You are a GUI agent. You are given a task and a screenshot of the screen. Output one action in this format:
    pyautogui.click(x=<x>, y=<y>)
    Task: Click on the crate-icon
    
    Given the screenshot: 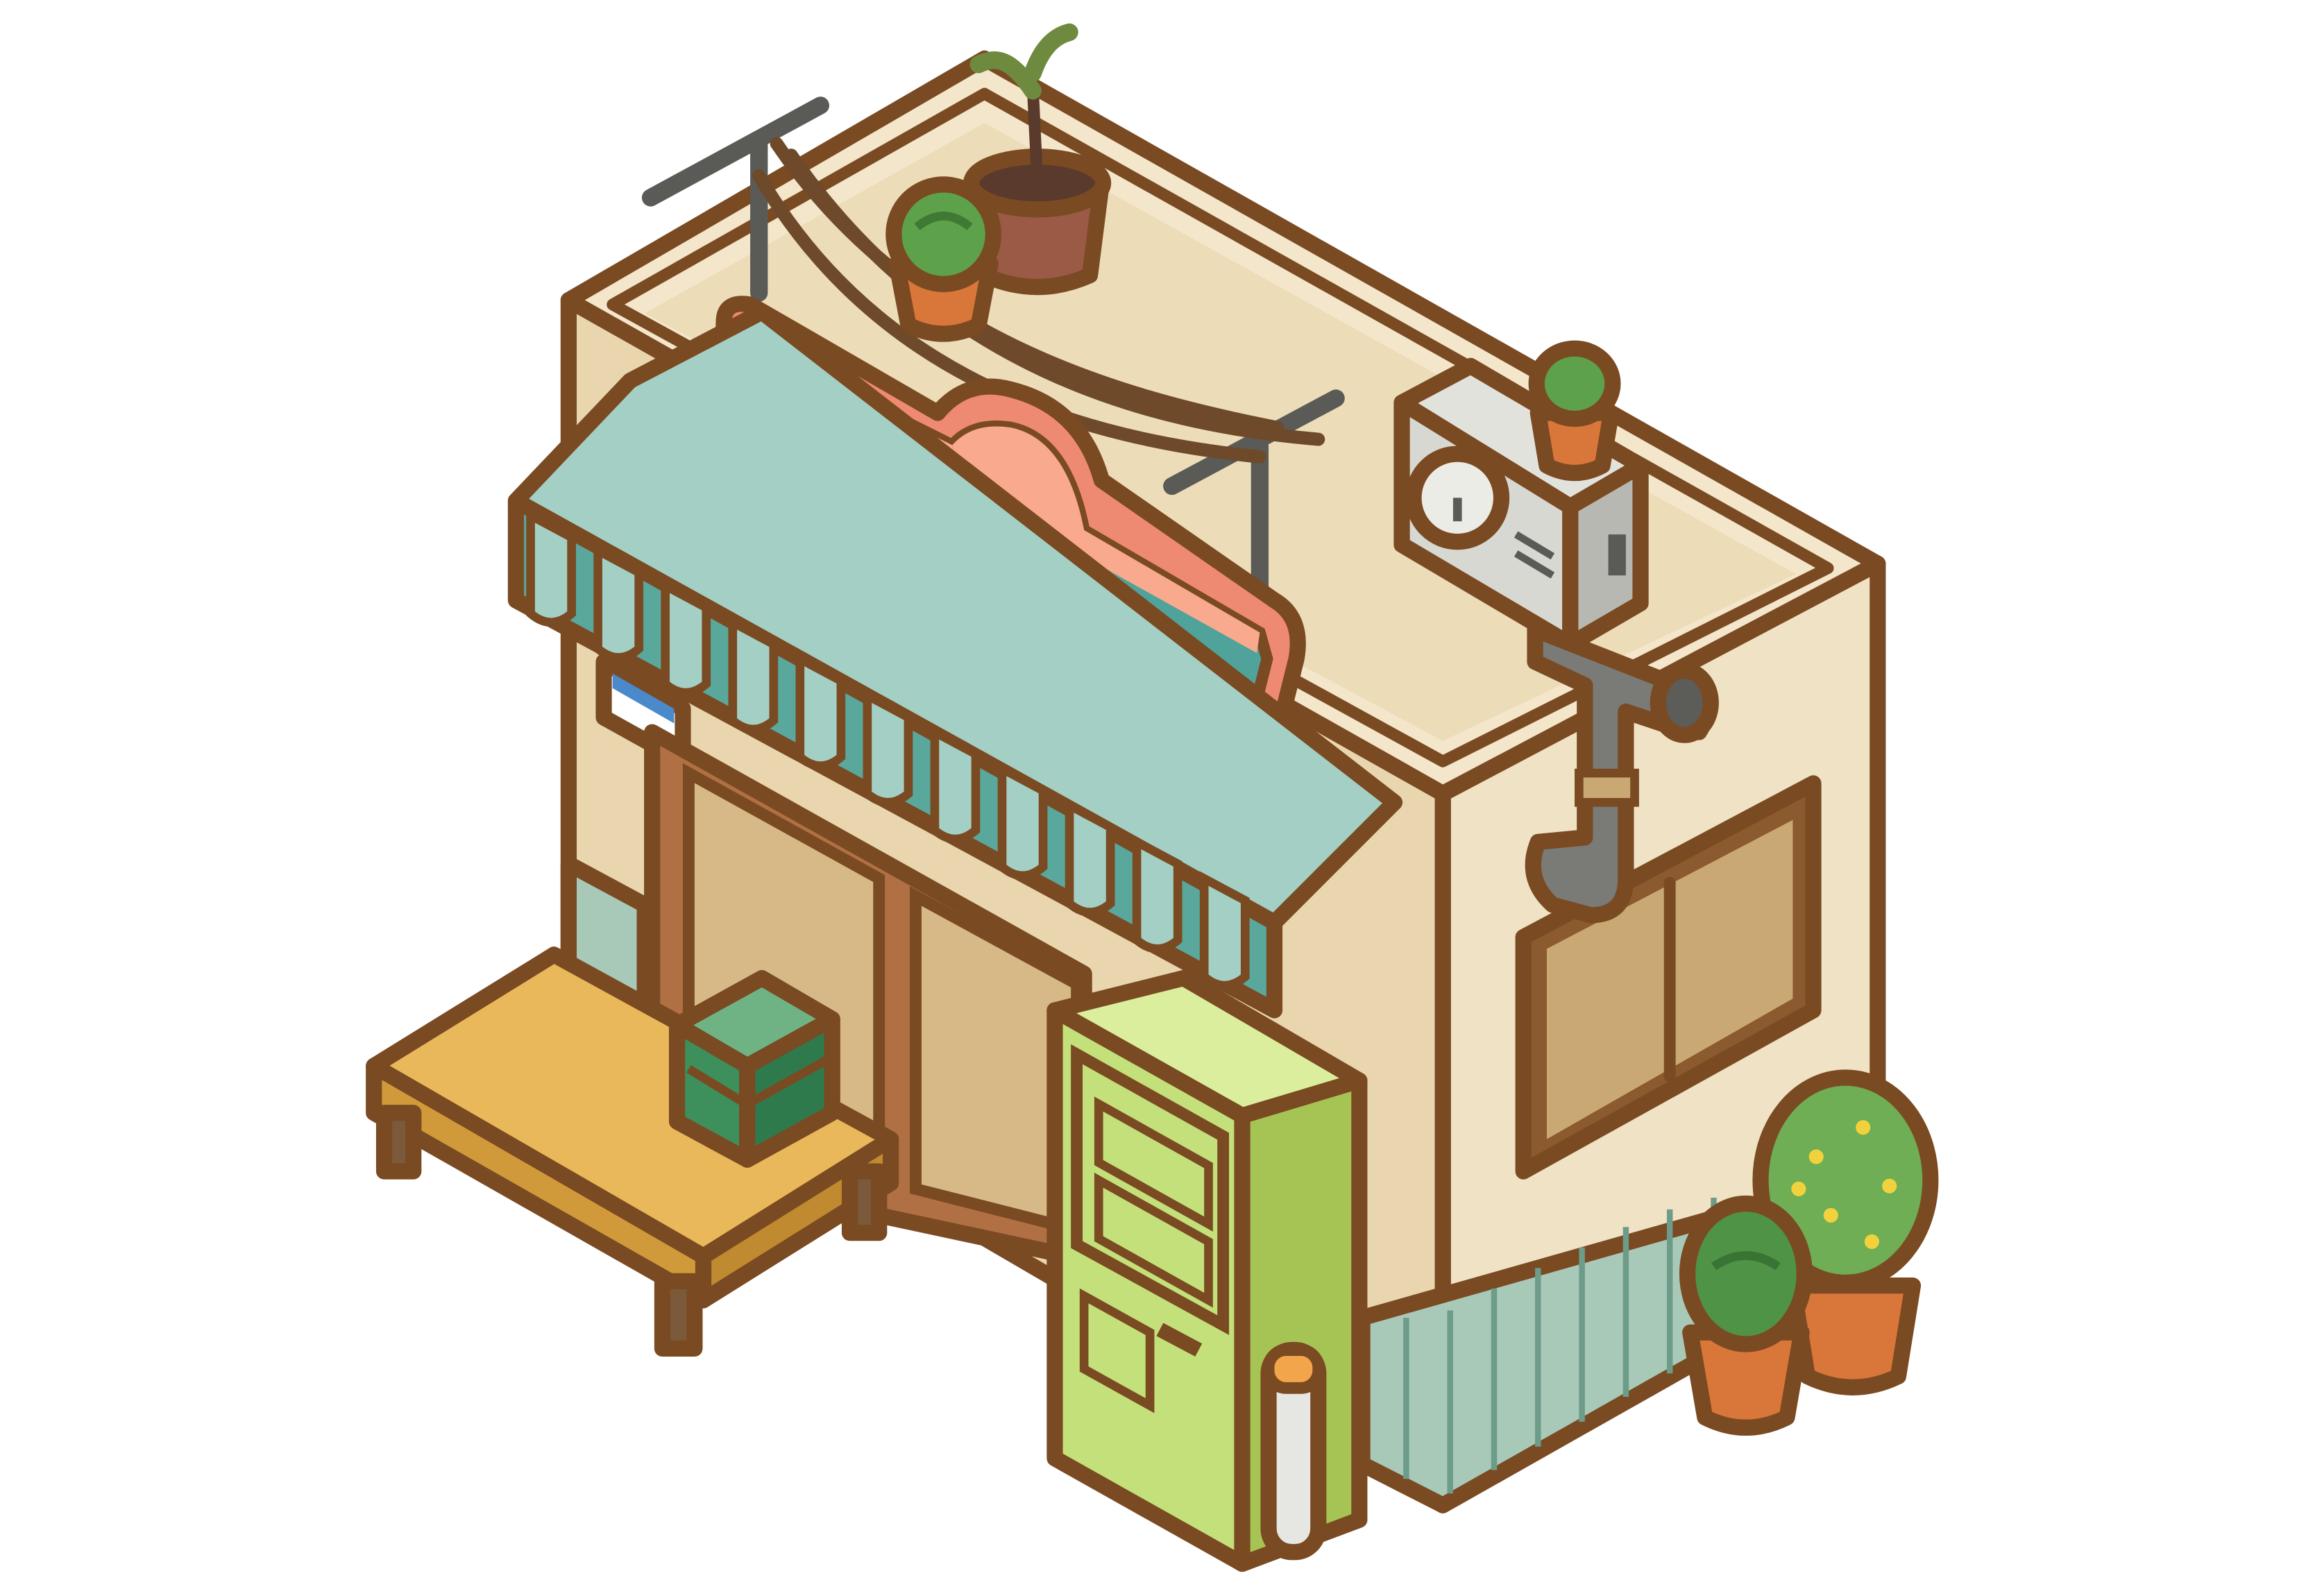 What is the action you would take?
    pyautogui.click(x=754, y=1068)
    